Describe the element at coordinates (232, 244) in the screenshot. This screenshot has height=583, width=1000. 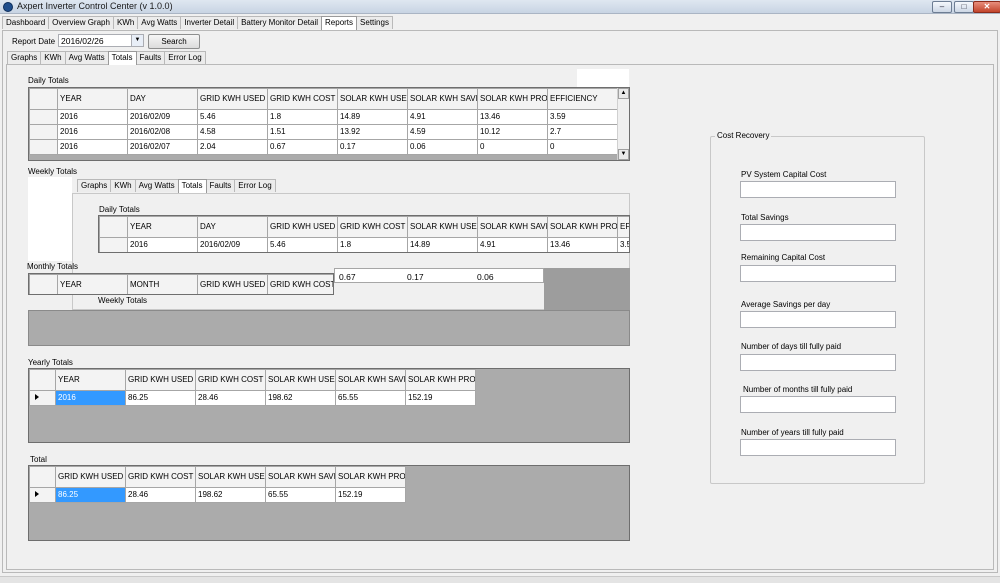
I see `table-cell: 2016/02/09` at that location.